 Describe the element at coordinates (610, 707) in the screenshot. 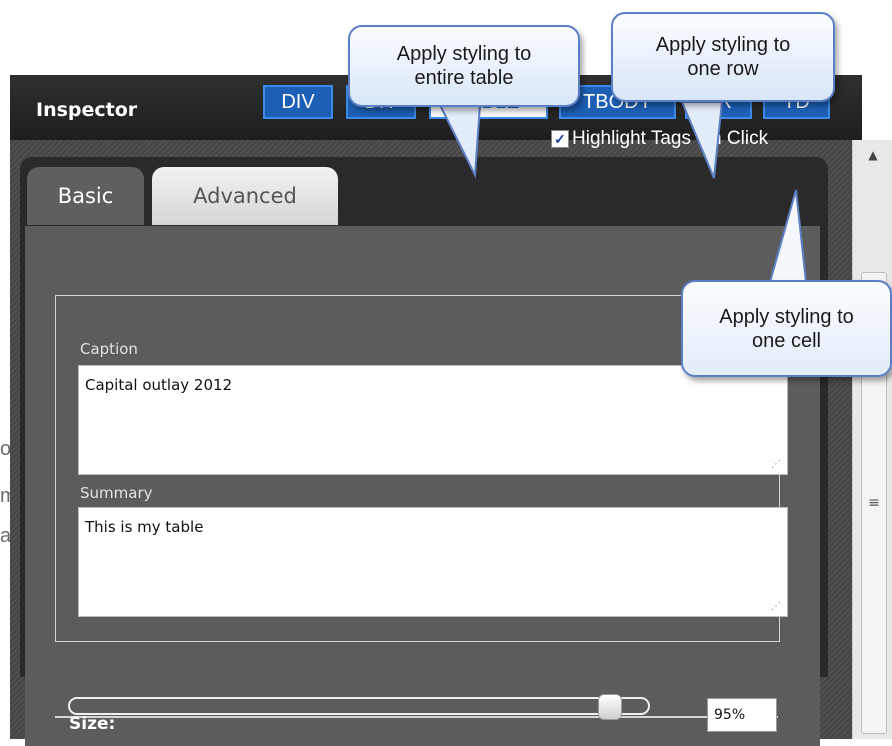

I see `size-slider-knob` at that location.